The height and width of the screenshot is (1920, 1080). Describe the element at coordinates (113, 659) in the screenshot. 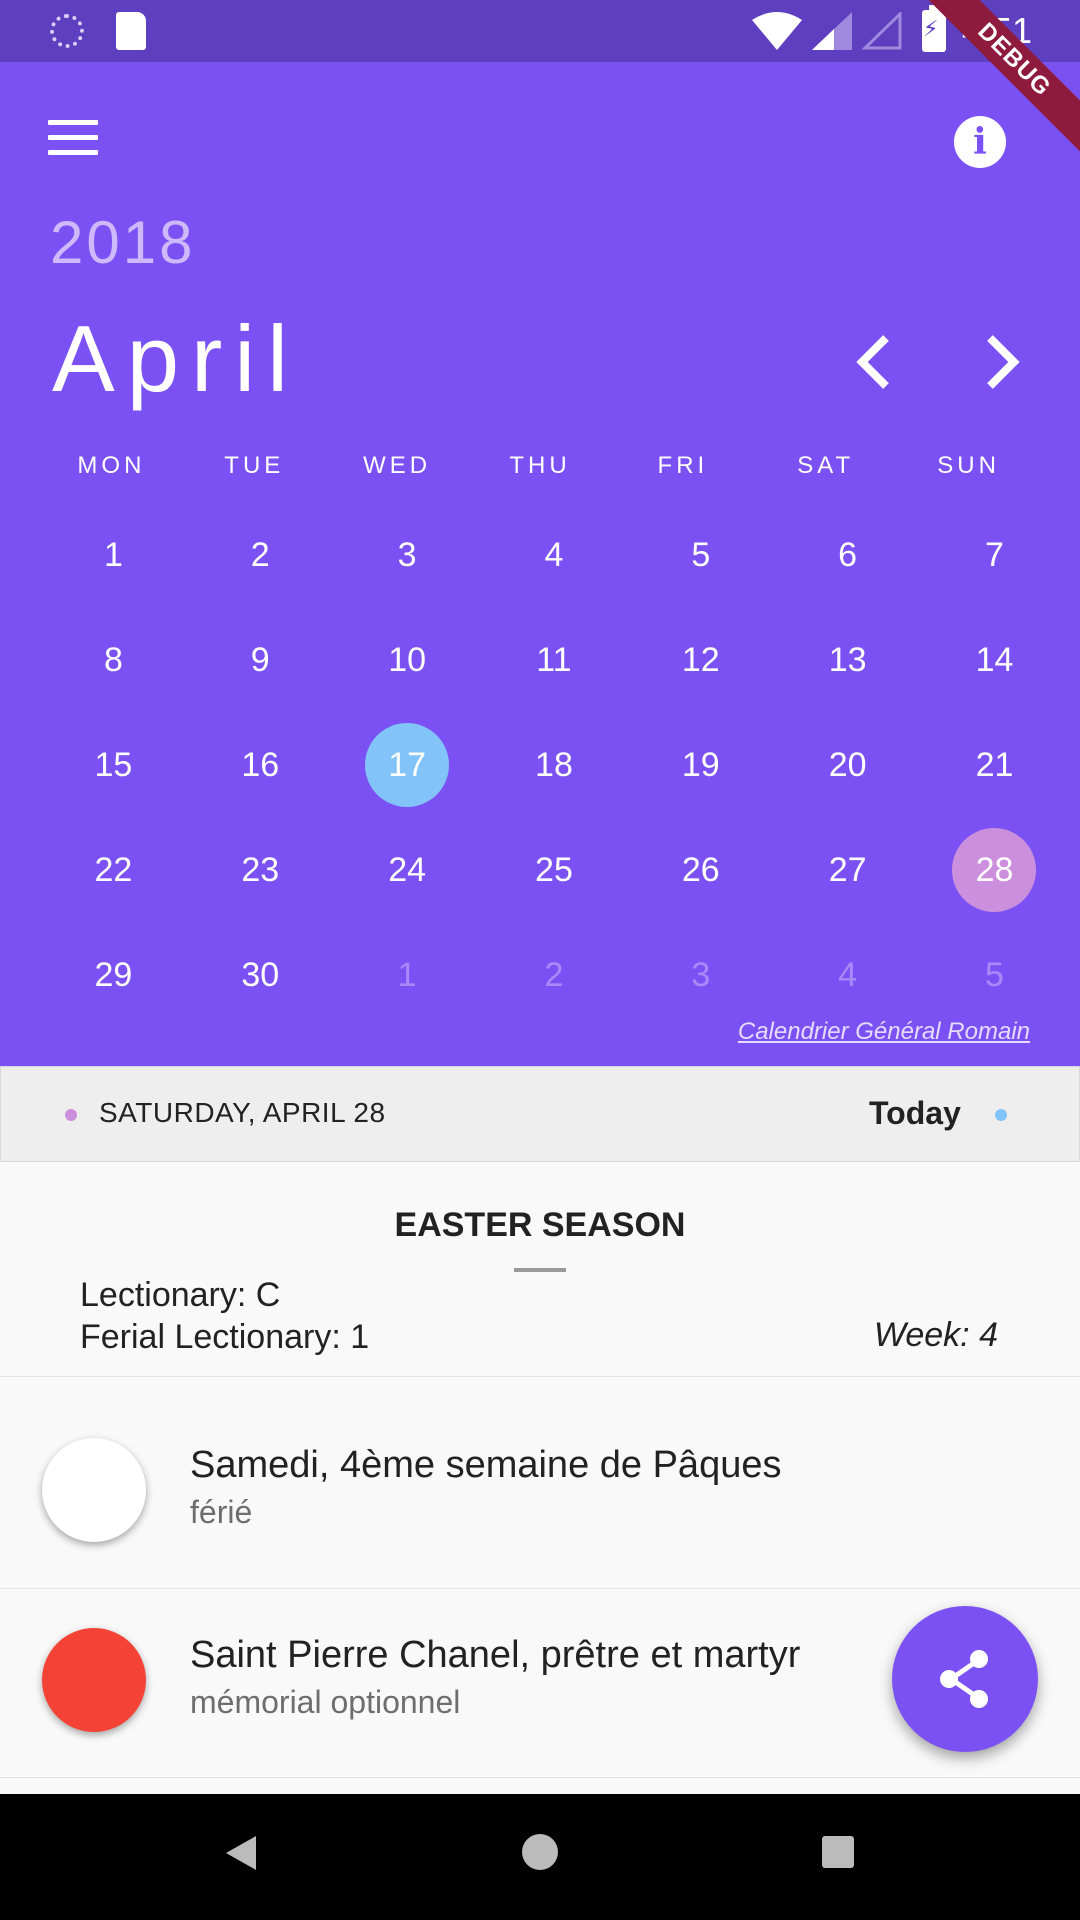

I see `day-cell: 8` at that location.